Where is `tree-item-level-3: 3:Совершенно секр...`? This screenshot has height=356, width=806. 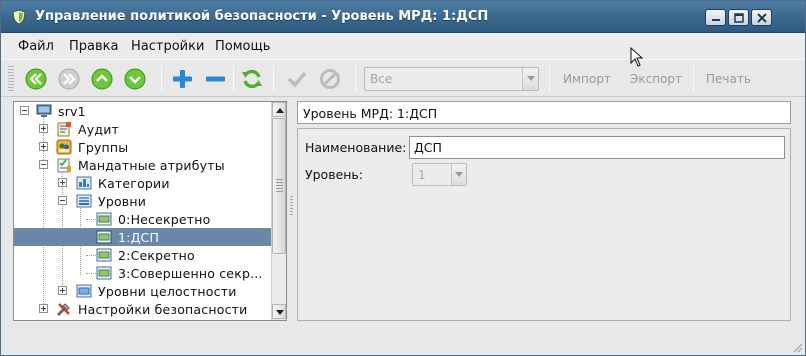 tree-item-level-3: 3:Совершенно секр... is located at coordinates (143, 273).